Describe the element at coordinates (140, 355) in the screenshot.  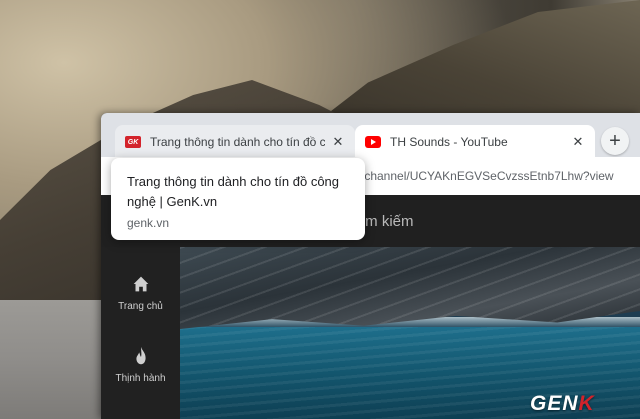
I see `flame-icon` at that location.